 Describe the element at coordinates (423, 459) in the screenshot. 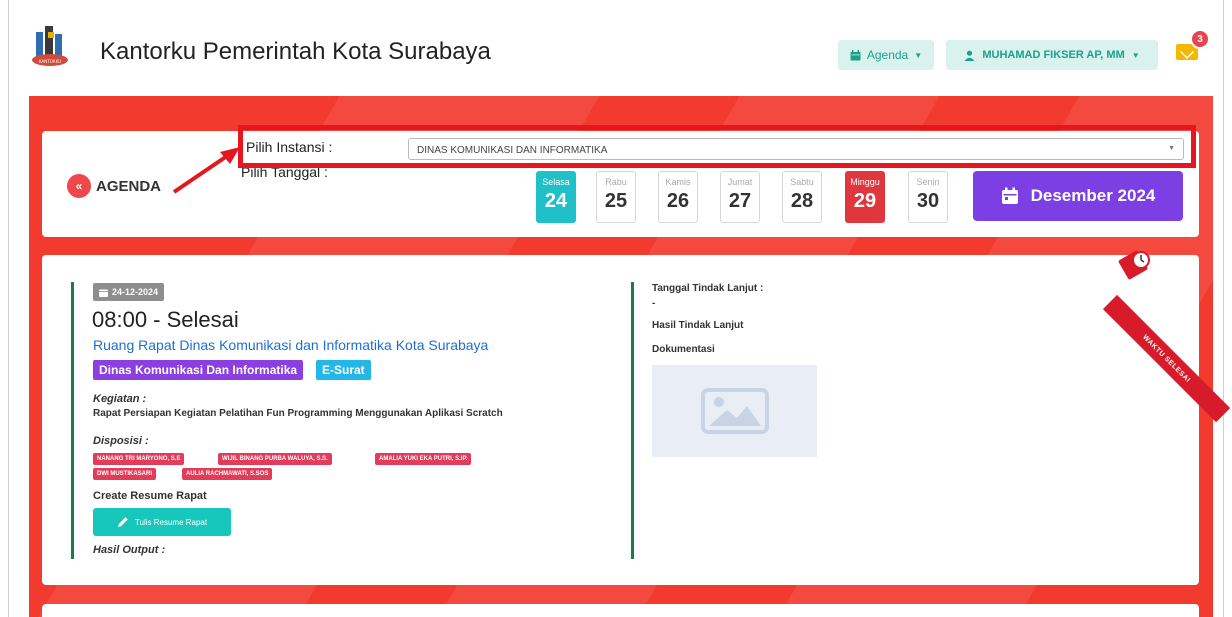

I see `disposisi-pill: AMALIA YUKI EKA PUTRI, S.IP.` at that location.